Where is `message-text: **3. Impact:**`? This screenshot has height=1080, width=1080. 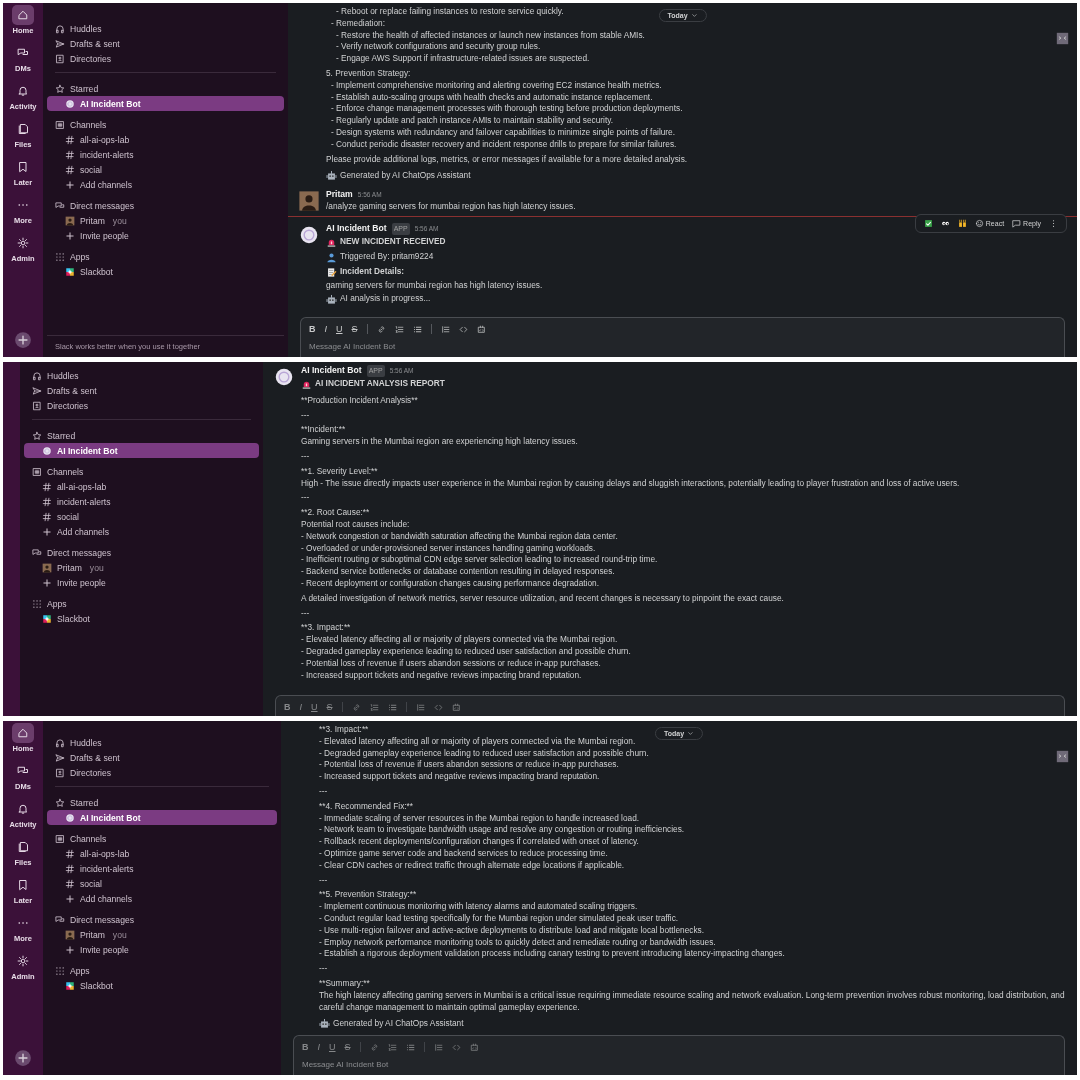
message-text: **3. Impact:** is located at coordinates (326, 627).